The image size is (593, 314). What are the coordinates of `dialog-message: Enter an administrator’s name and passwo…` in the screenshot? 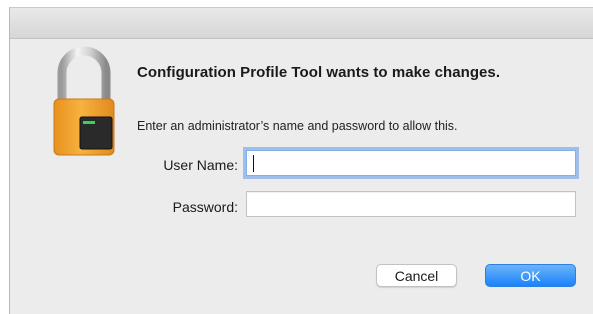 It's located at (297, 126).